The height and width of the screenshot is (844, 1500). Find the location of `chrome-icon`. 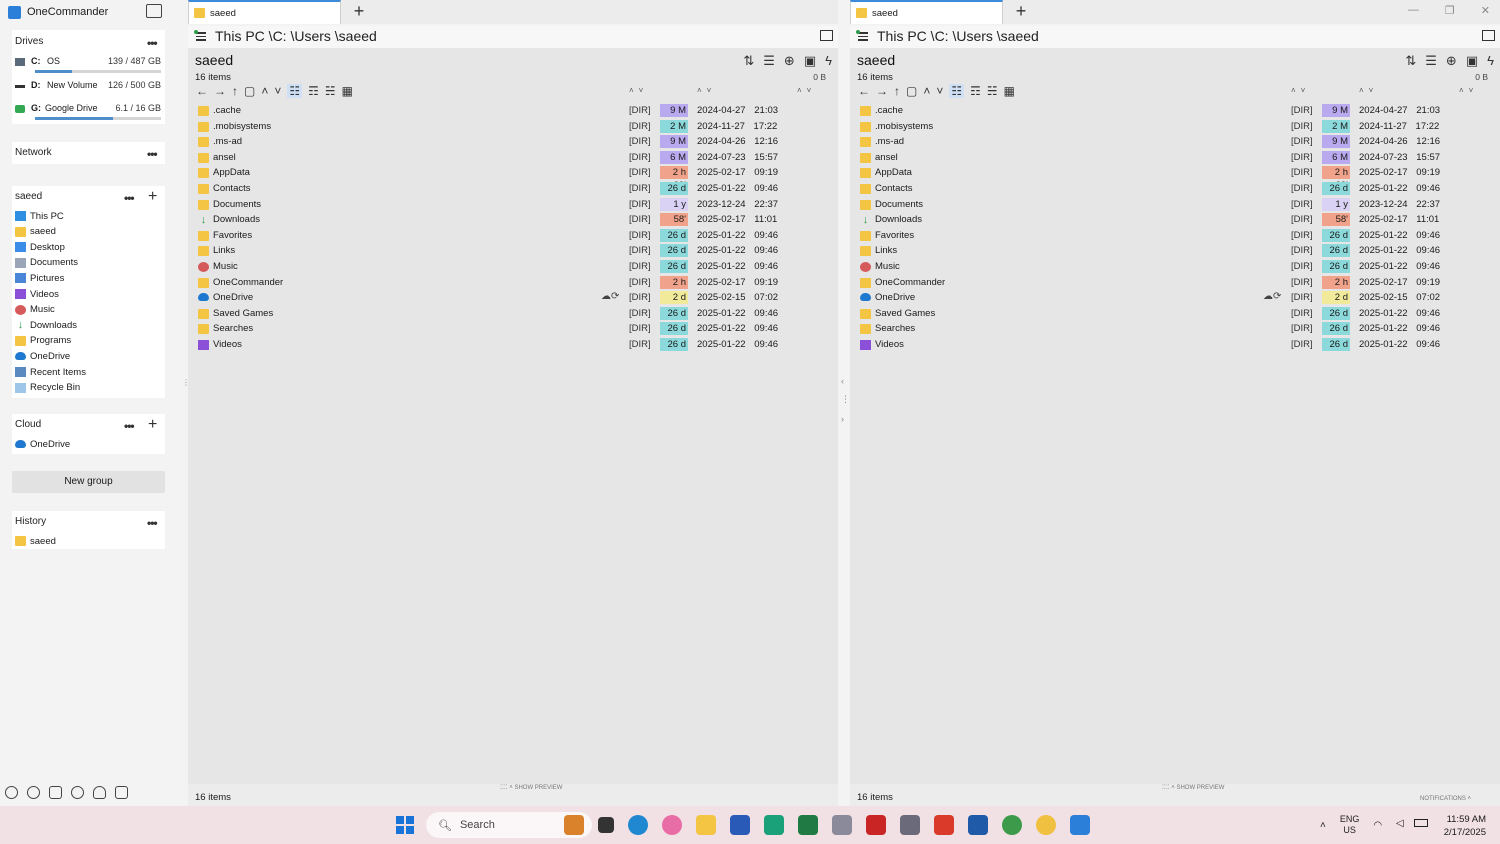

chrome-icon is located at coordinates (1012, 825).